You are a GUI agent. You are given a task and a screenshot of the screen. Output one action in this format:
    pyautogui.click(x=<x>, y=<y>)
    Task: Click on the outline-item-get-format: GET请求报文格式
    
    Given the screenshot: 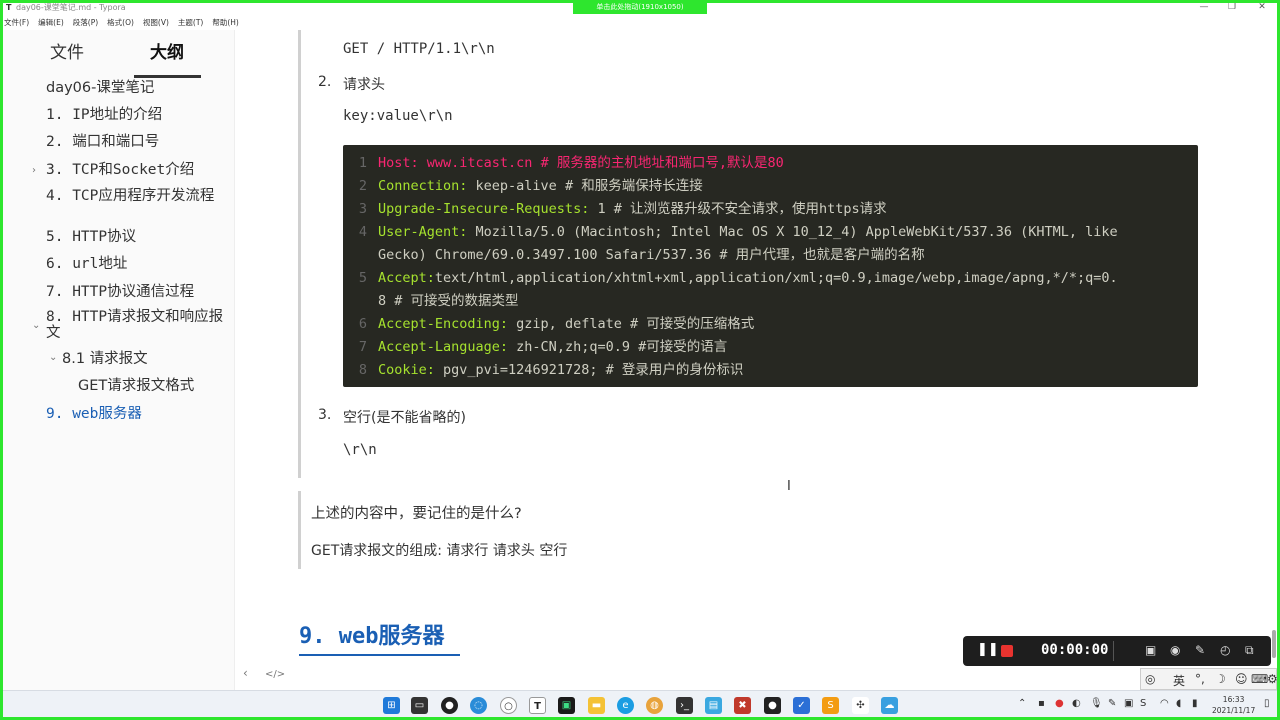 What is the action you would take?
    pyautogui.click(x=136, y=386)
    